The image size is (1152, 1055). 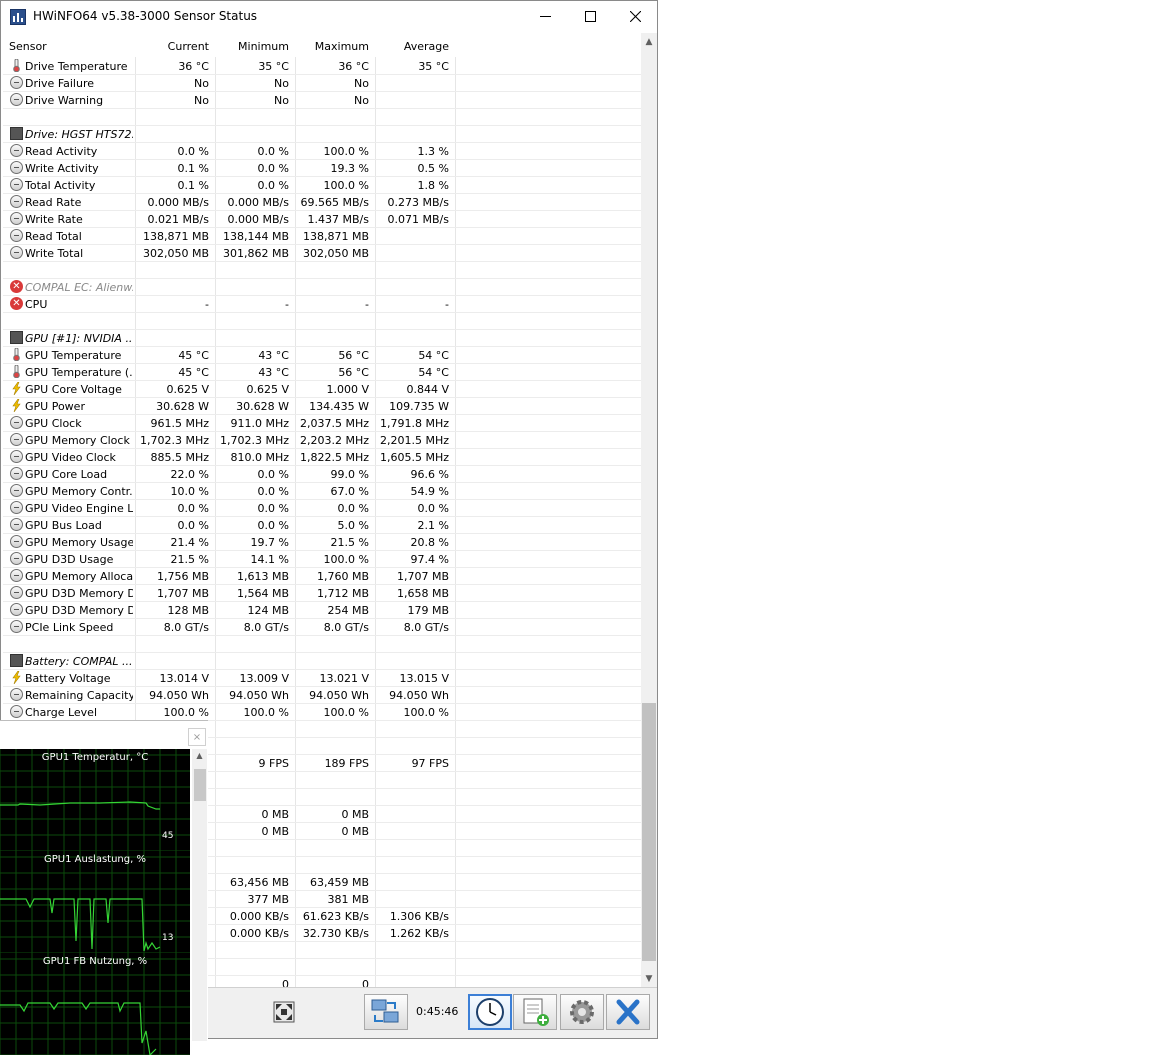 I want to click on graph-scrollbar: ▲, so click(x=199, y=895).